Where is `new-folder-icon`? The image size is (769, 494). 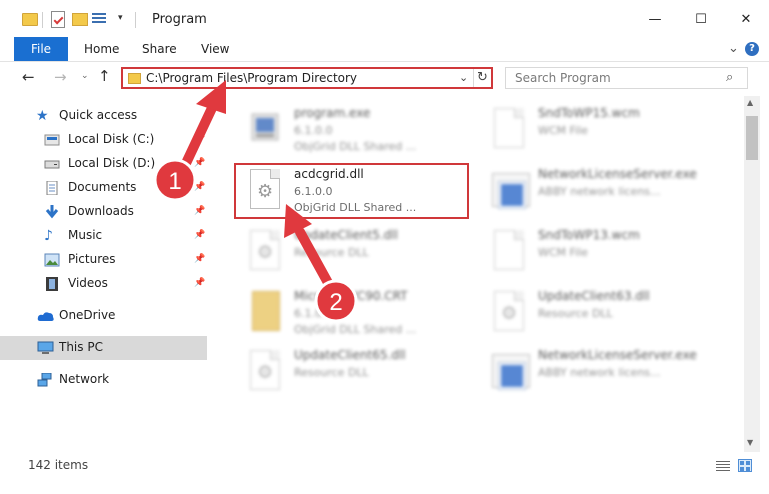 new-folder-icon is located at coordinates (80, 19).